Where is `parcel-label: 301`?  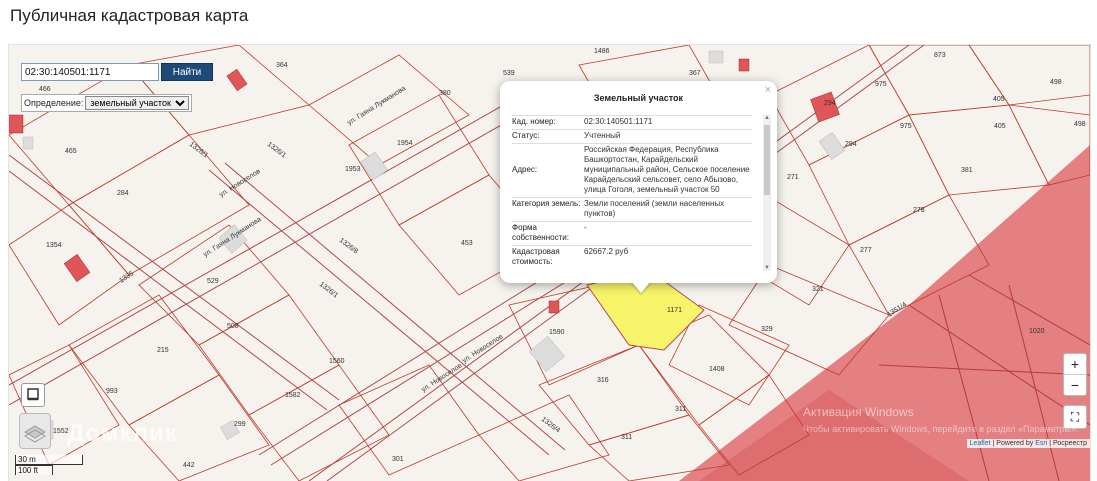 parcel-label: 301 is located at coordinates (398, 459).